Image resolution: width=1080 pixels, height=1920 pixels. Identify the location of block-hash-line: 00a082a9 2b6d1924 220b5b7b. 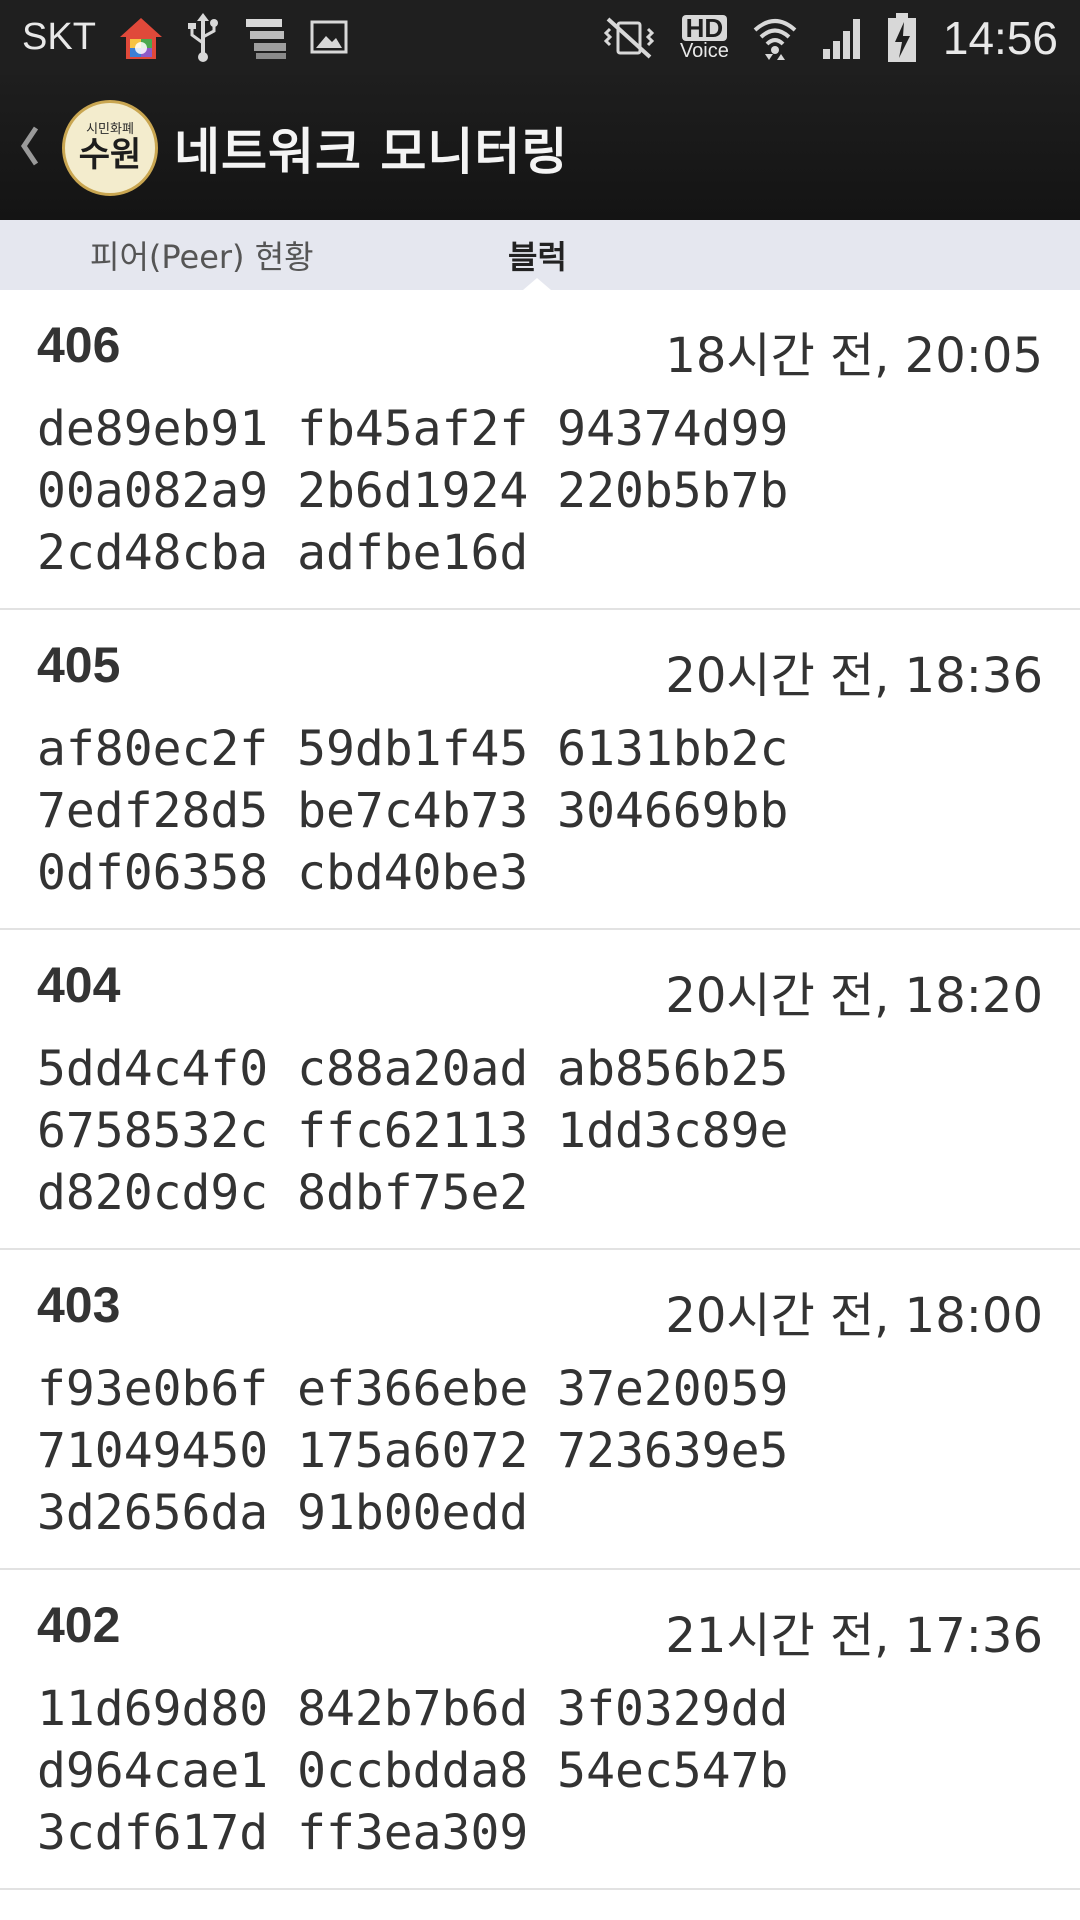
(413, 491).